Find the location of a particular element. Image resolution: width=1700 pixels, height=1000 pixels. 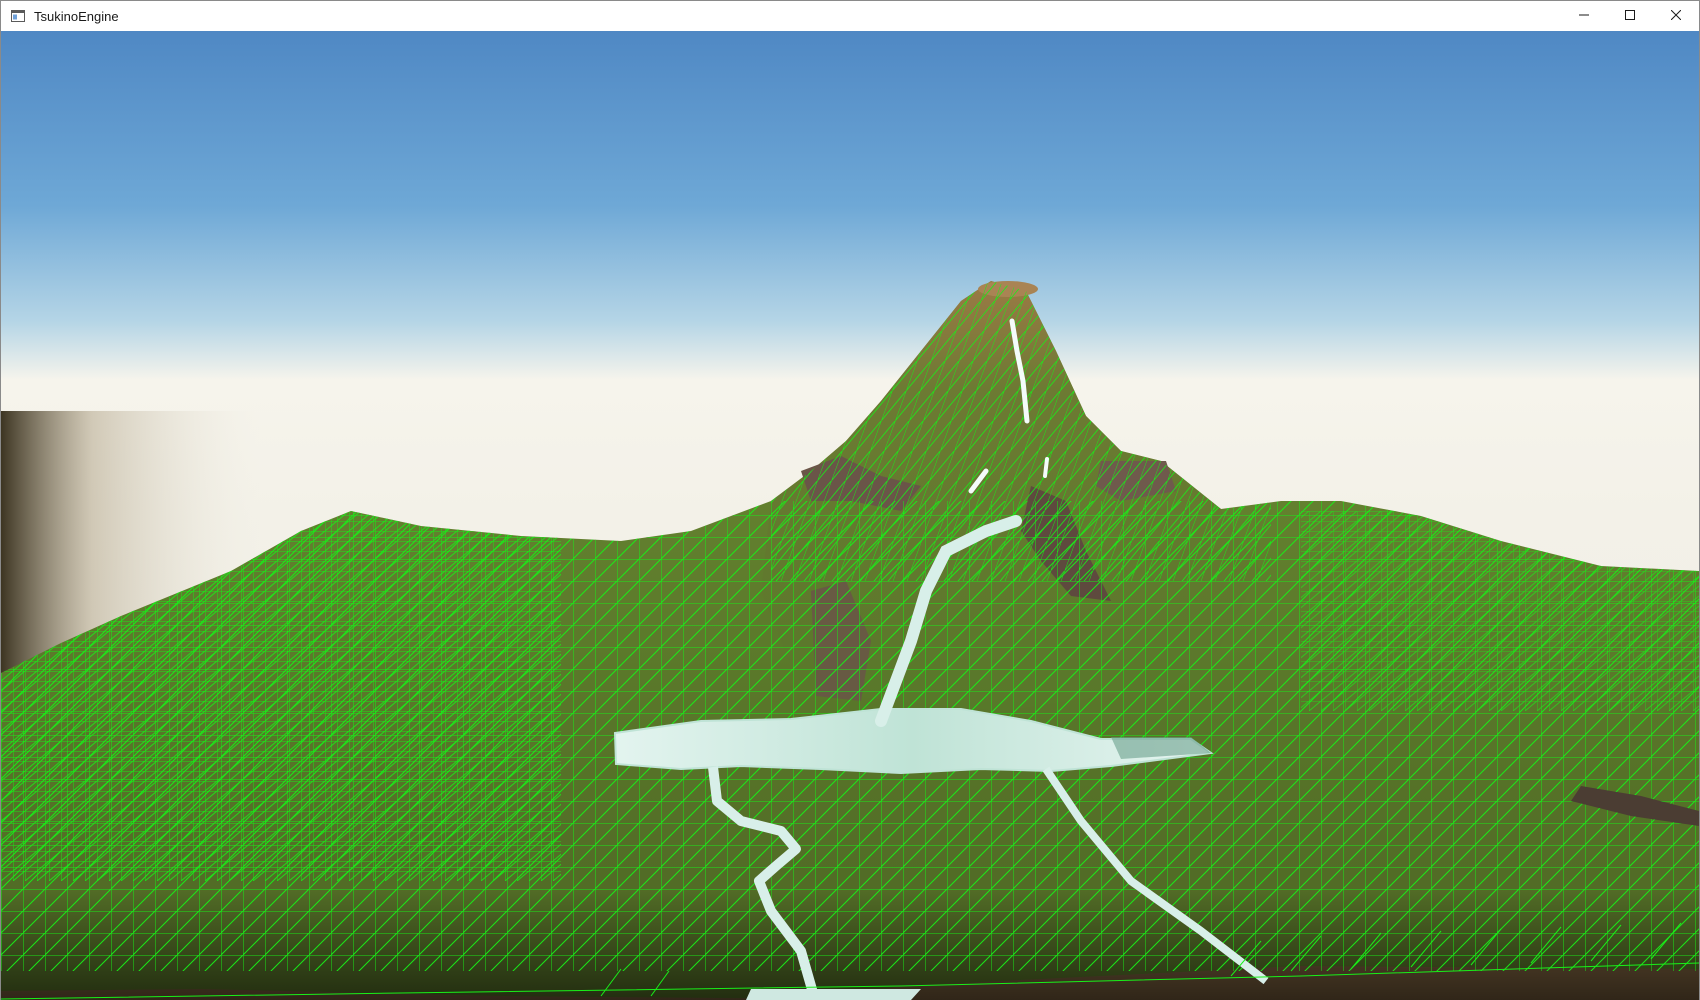

minimize-icon is located at coordinates (1584, 16).